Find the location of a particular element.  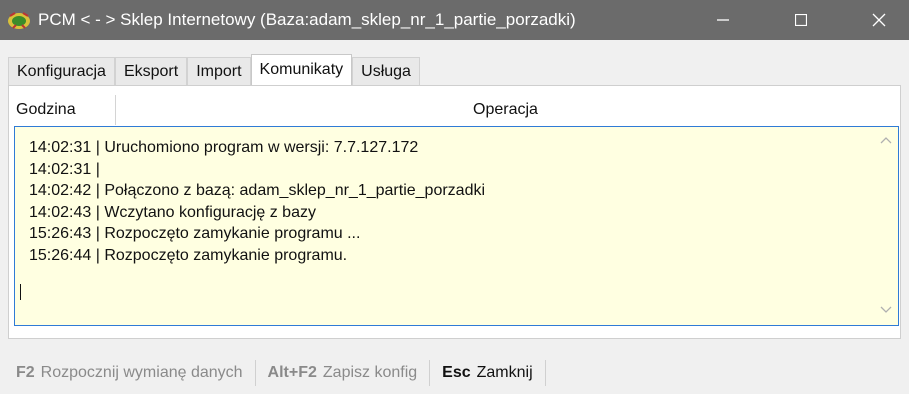

scroll-down-button is located at coordinates (886, 312).